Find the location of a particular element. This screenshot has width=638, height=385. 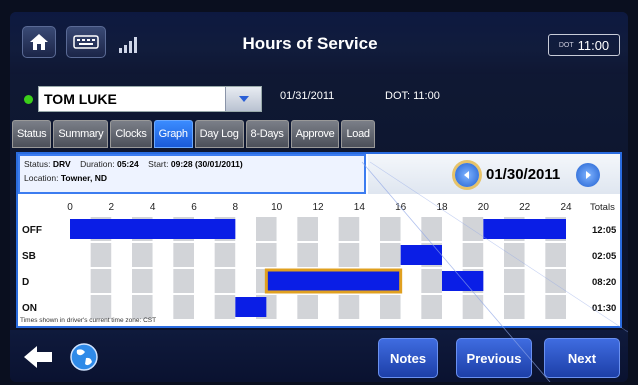

row-label: ON is located at coordinates (29, 308).